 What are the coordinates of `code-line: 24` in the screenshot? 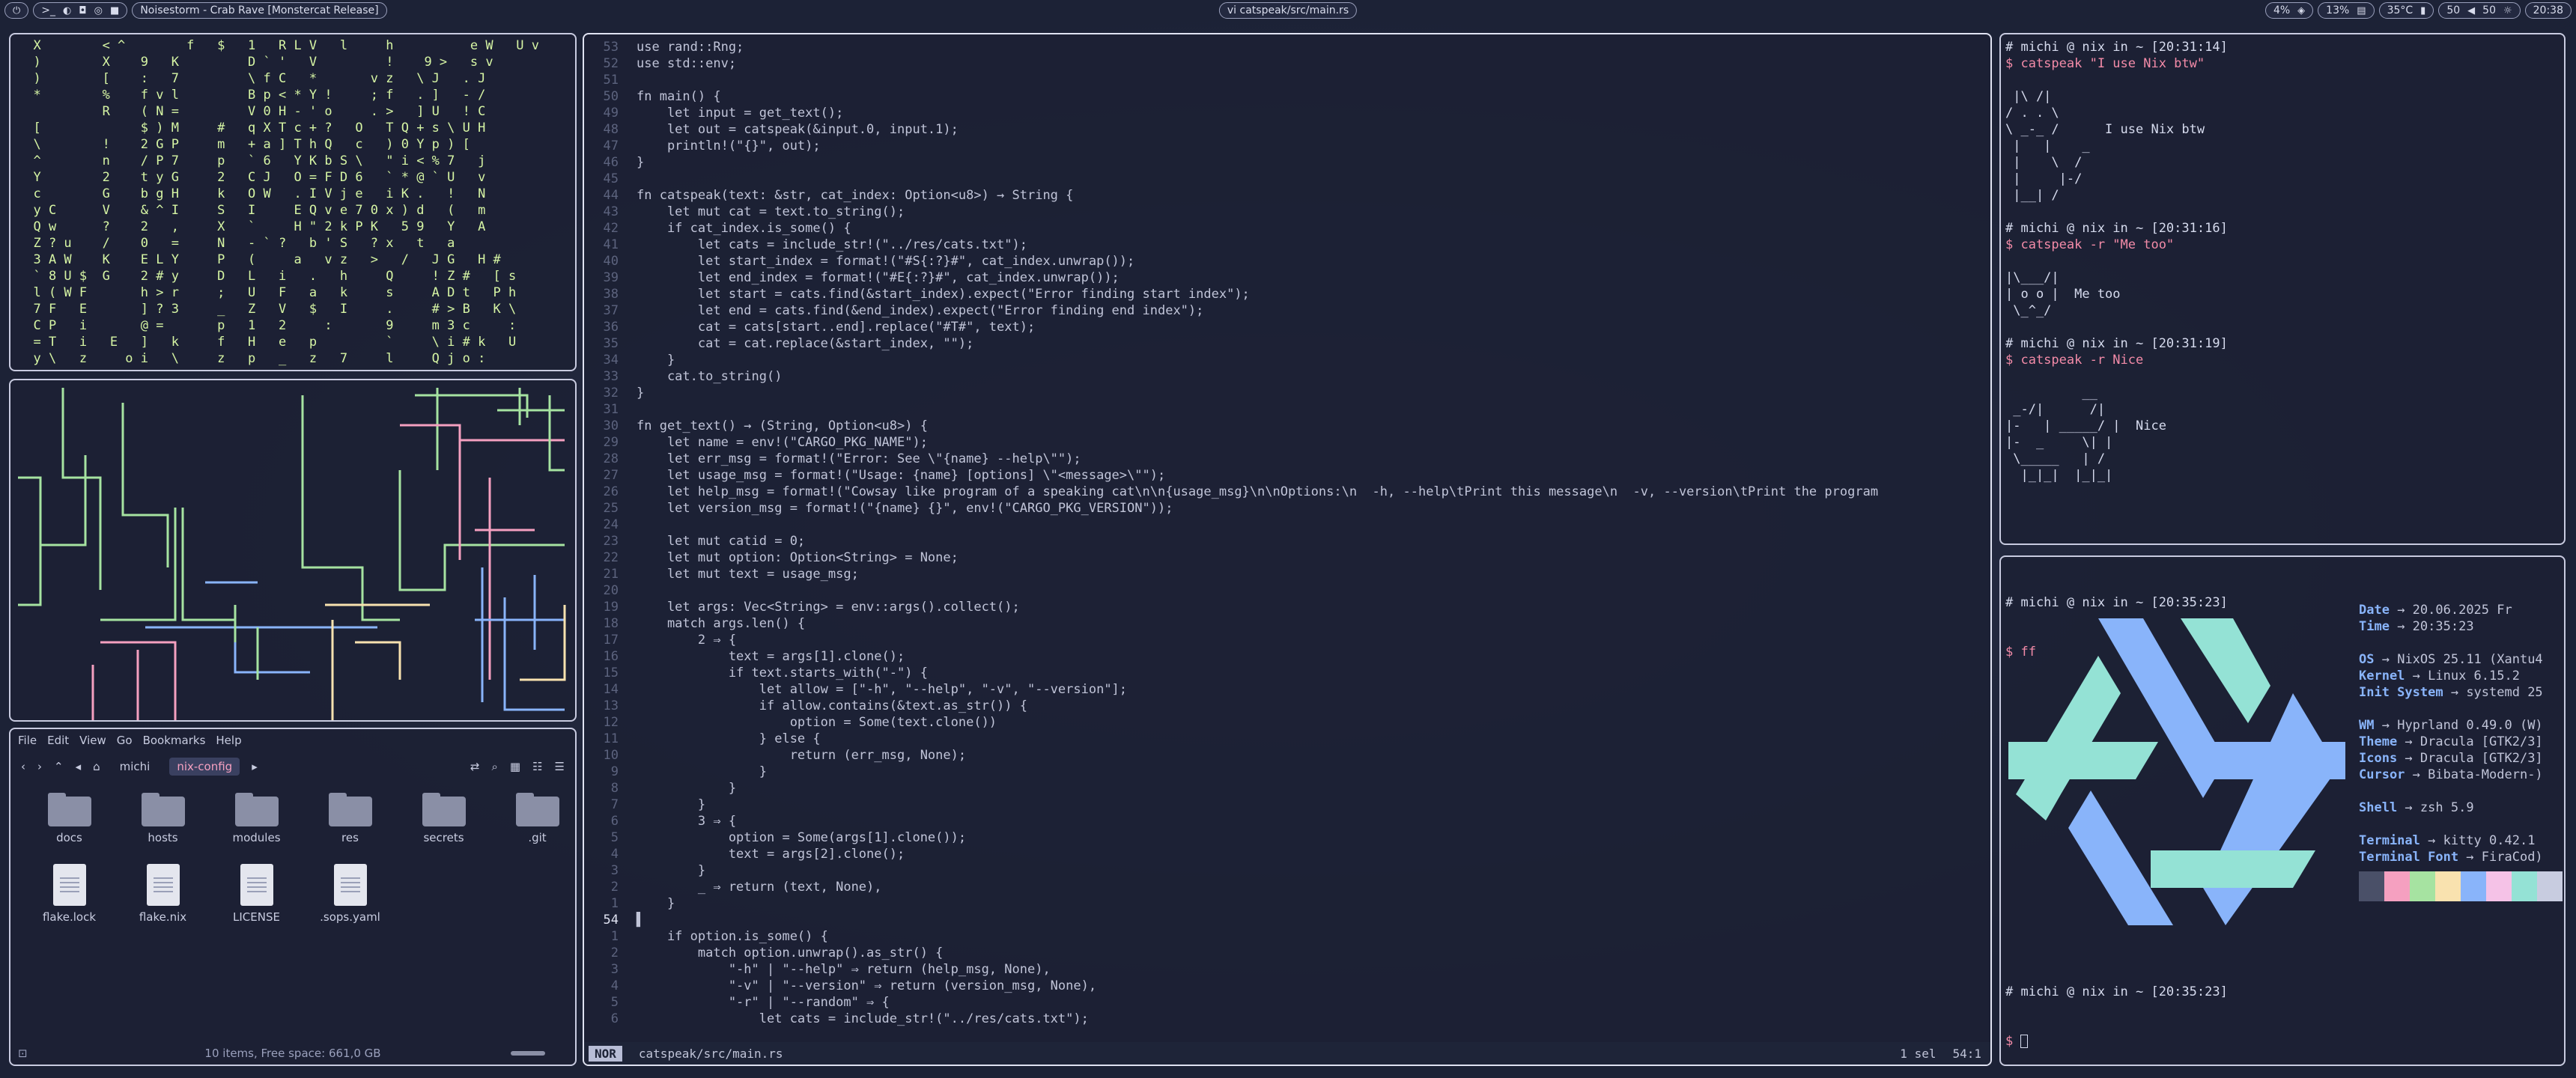 It's located at (1287, 525).